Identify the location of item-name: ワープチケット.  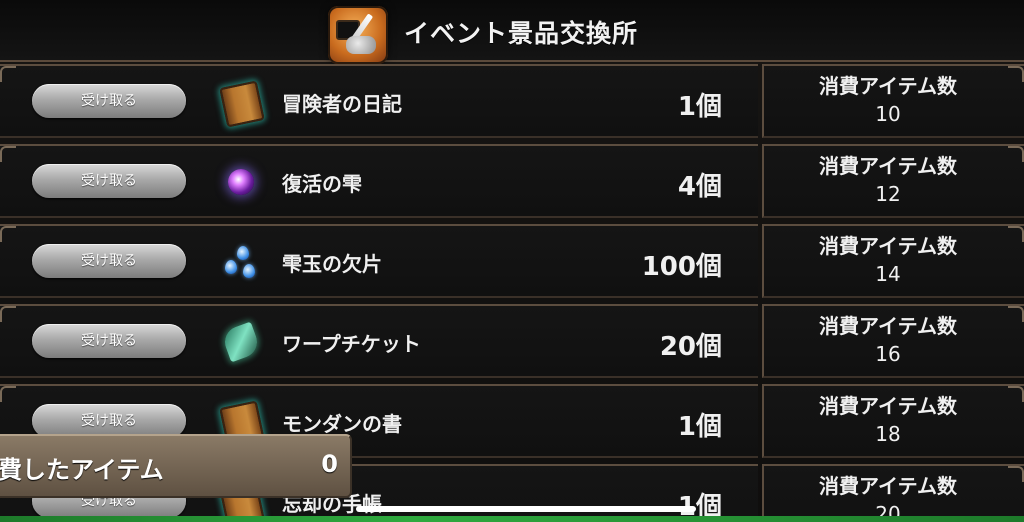
(351, 344).